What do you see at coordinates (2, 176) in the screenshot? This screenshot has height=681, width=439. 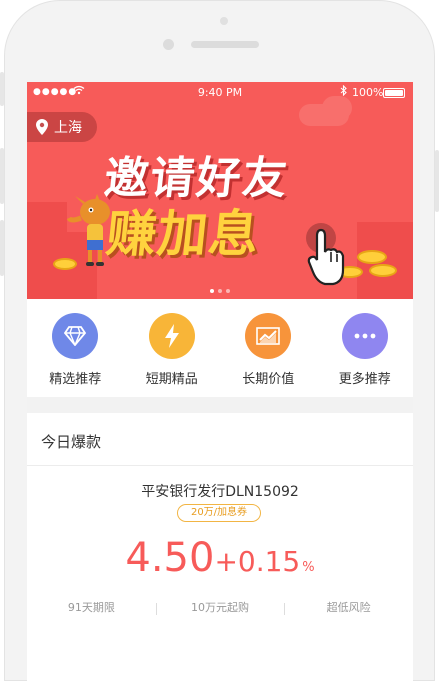 I see `volume-up-button` at bounding box center [2, 176].